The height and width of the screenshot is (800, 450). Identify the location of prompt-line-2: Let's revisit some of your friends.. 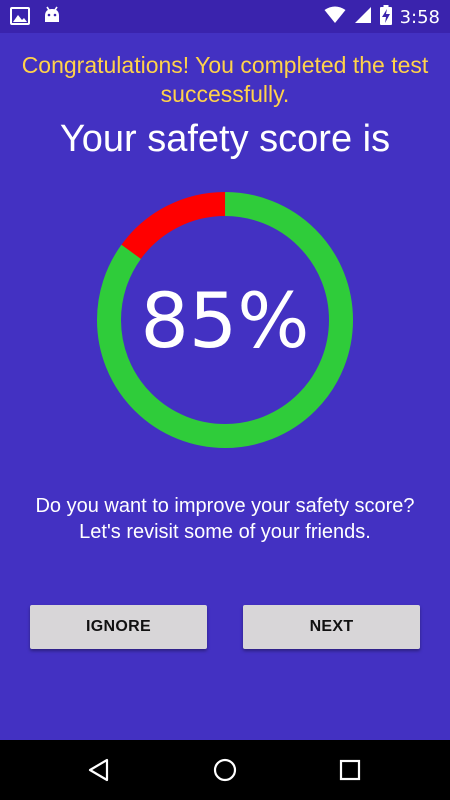
(225, 532).